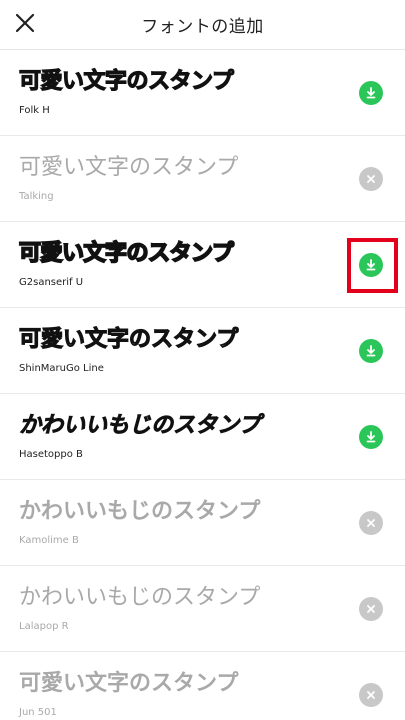 The image size is (405, 720). What do you see at coordinates (34, 110) in the screenshot?
I see `font-name-label: Folk H` at bounding box center [34, 110].